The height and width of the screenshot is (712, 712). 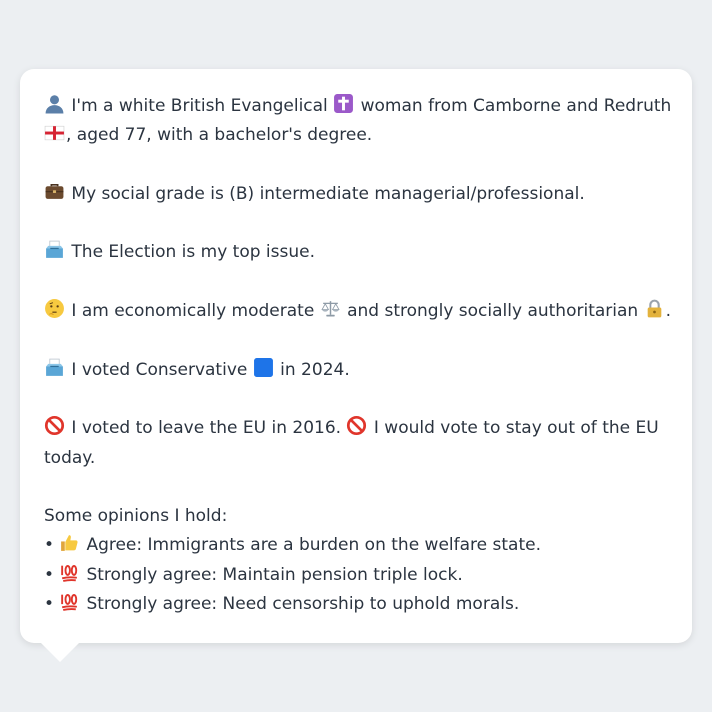 I want to click on england-flag-icon, so click(x=54, y=132).